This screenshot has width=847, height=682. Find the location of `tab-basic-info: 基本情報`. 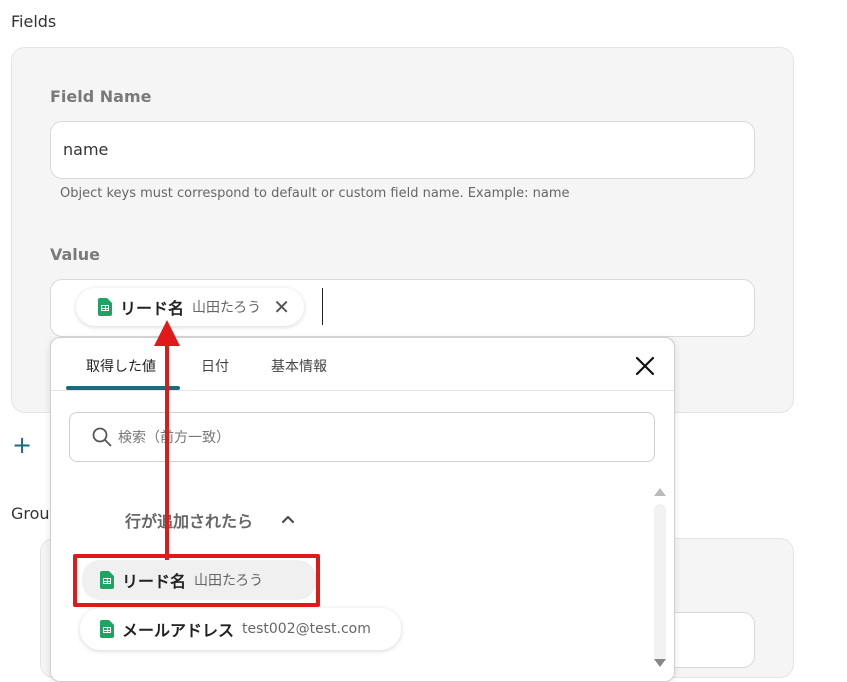

tab-basic-info: 基本情報 is located at coordinates (299, 366).